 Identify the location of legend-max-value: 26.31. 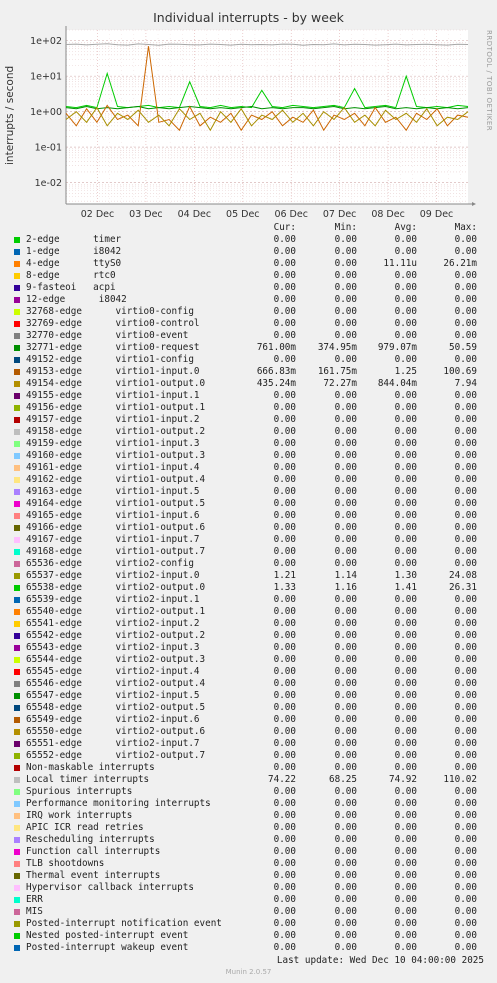
(463, 587).